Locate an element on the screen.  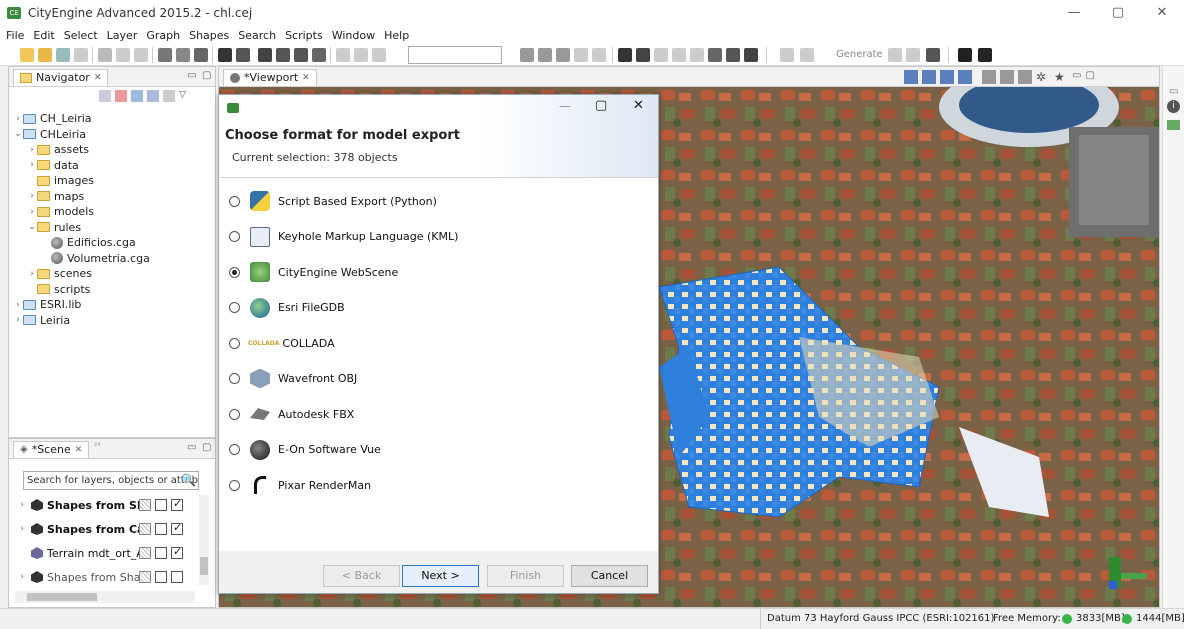
move-icon is located at coordinates (165, 55).